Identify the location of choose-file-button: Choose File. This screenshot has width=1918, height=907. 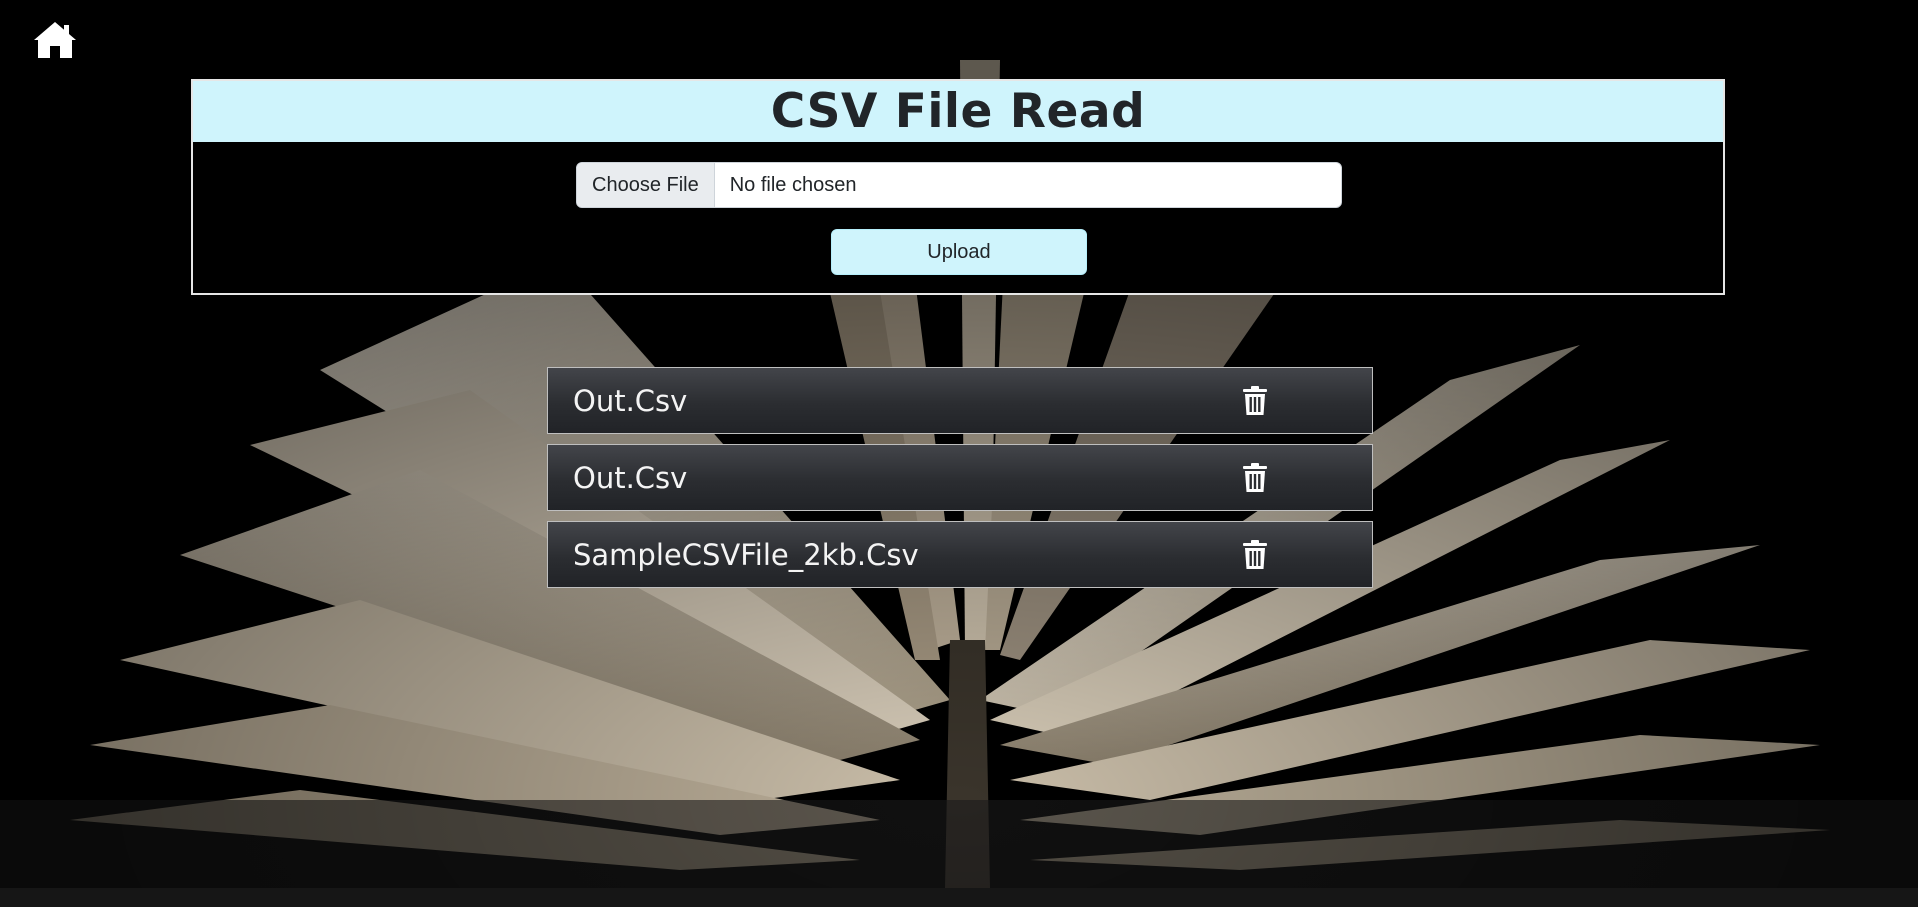
(646, 185).